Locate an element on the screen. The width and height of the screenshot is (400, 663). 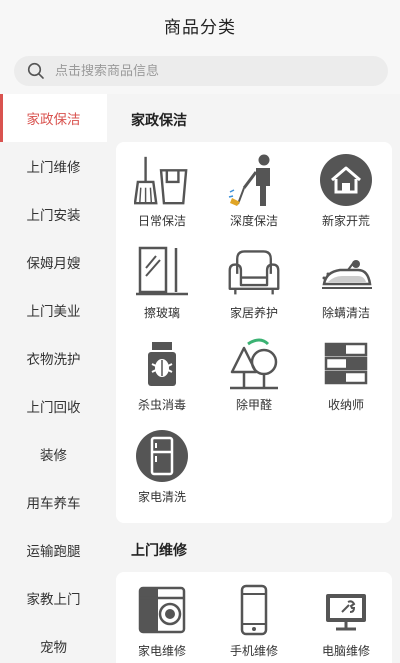
item-phone-repair: 手机维修 is located at coordinates (254, 620).